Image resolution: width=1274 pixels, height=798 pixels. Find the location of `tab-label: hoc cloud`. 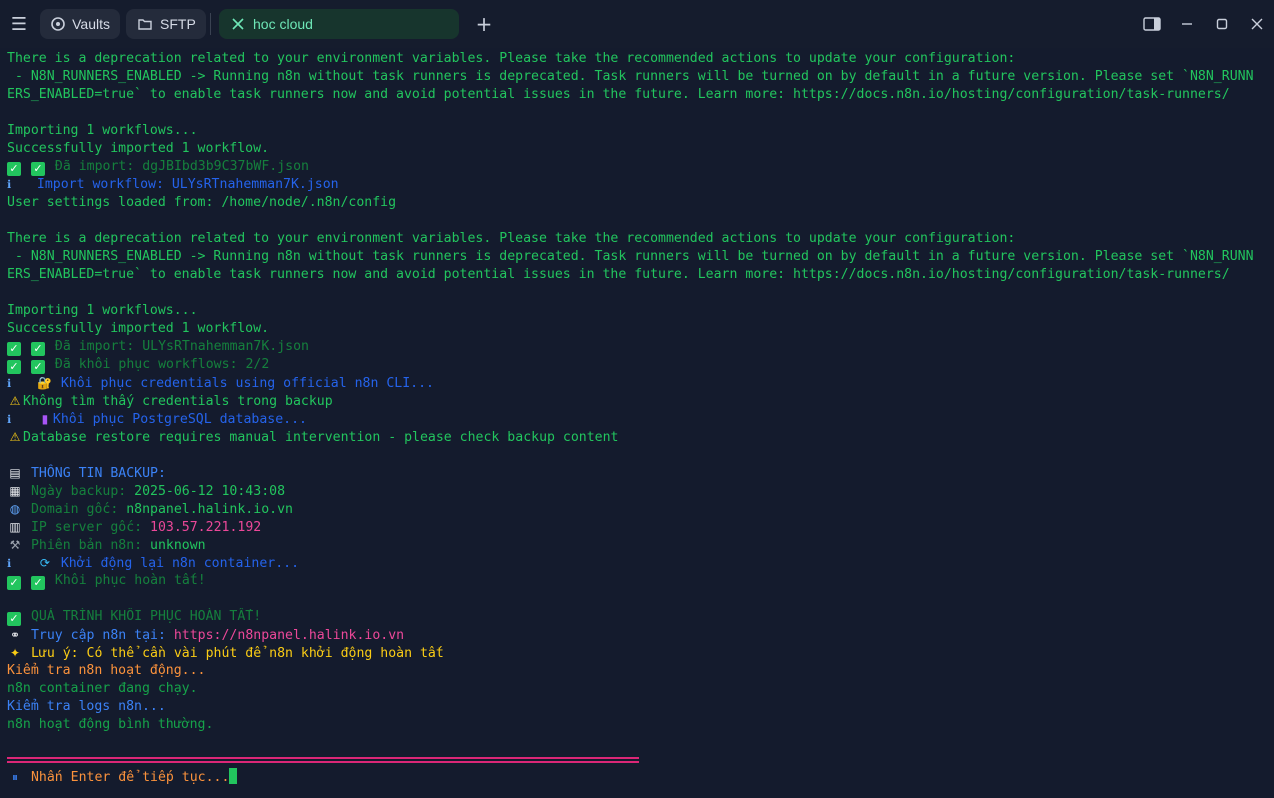

tab-label: hoc cloud is located at coordinates (283, 24).